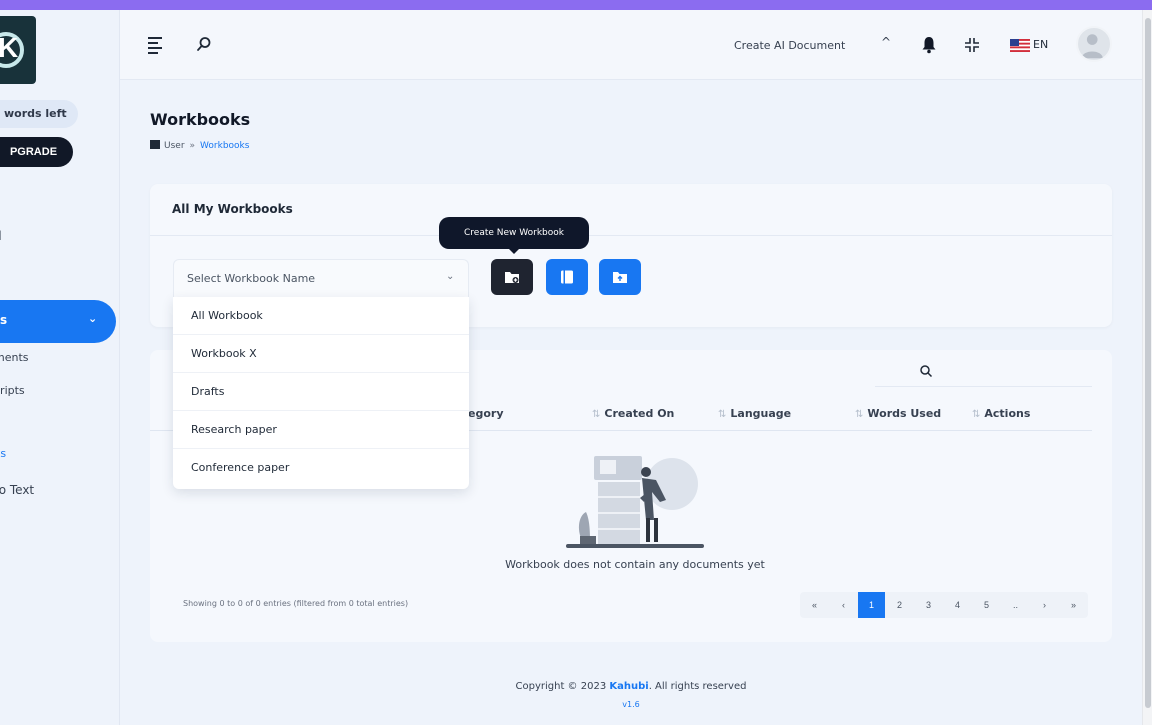  Describe the element at coordinates (155, 144) in the screenshot. I see `folder-icon` at that location.